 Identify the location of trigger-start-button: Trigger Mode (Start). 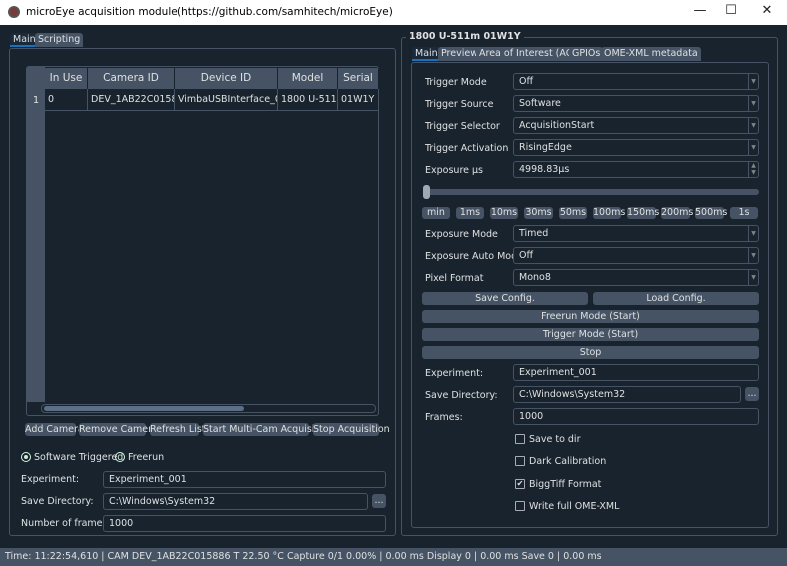
(590, 334).